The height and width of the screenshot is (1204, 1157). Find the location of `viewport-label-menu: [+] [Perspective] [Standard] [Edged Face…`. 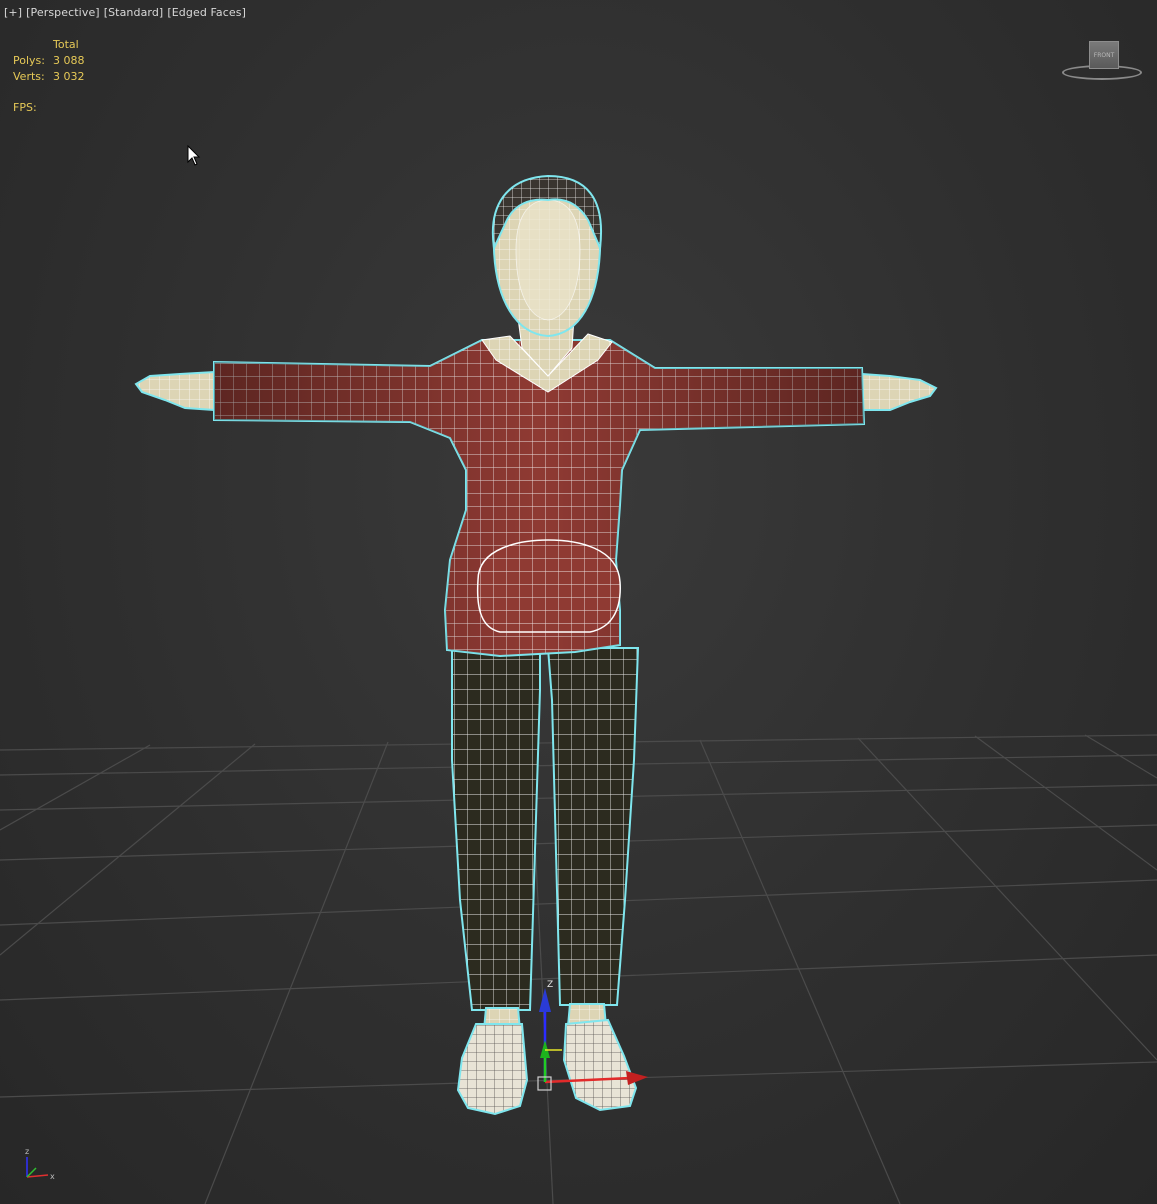

viewport-label-menu: [+] [Perspective] [Standard] [Edged Face… is located at coordinates (125, 12).